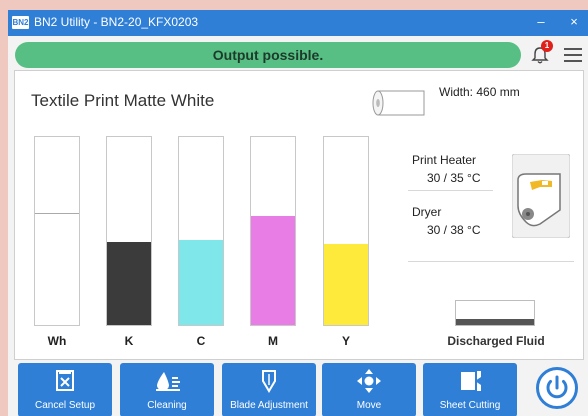 This screenshot has height=416, width=588. I want to click on move-button: Move, so click(369, 389).